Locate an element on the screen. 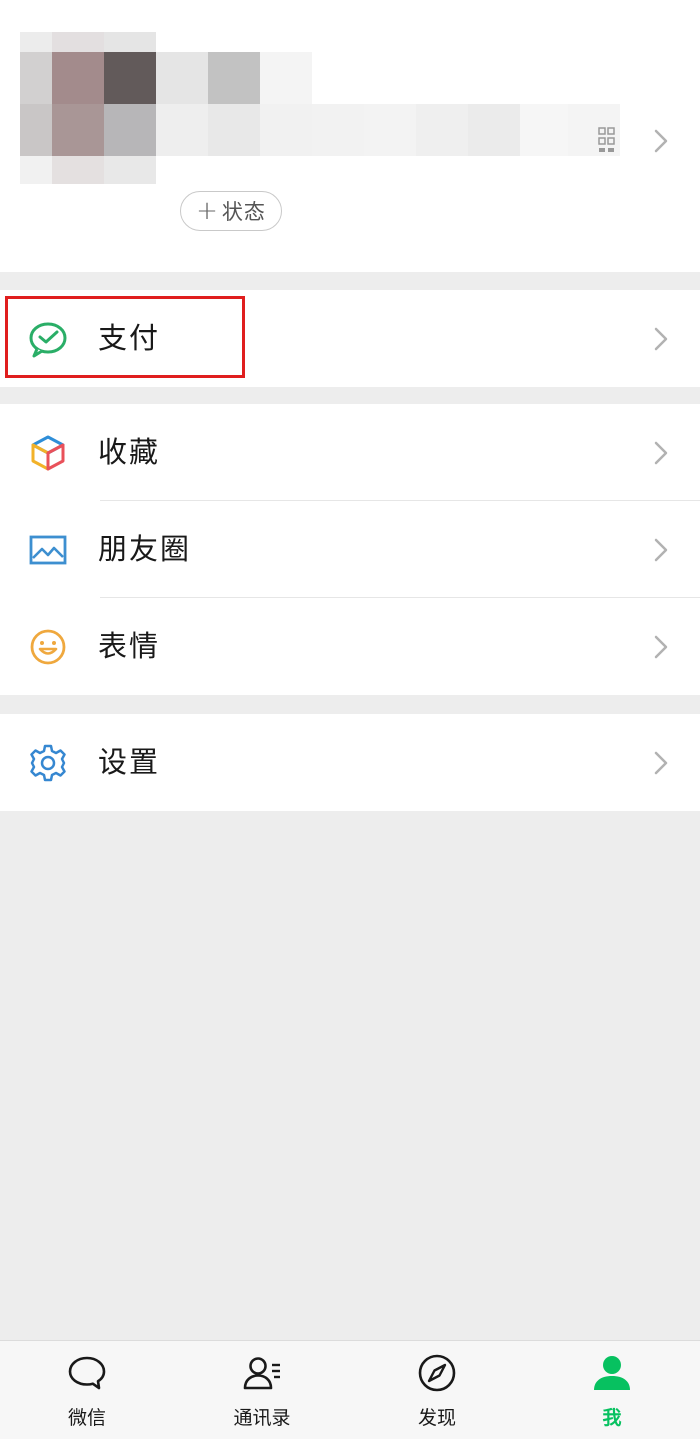 The width and height of the screenshot is (700, 1439). menu-item-stickers: 表情 is located at coordinates (350, 646).